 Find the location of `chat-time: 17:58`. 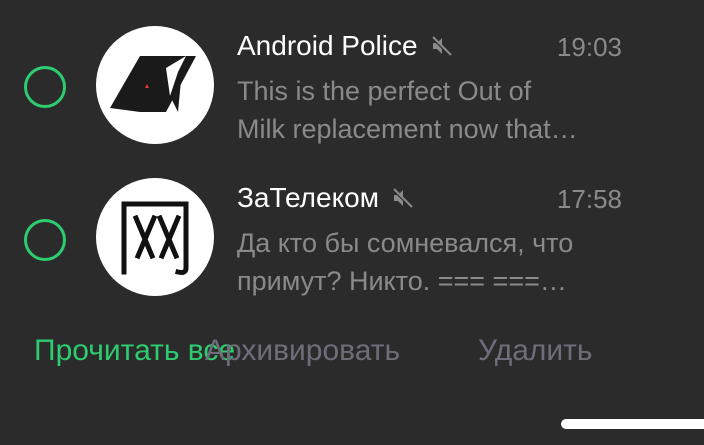

chat-time: 17:58 is located at coordinates (589, 199).